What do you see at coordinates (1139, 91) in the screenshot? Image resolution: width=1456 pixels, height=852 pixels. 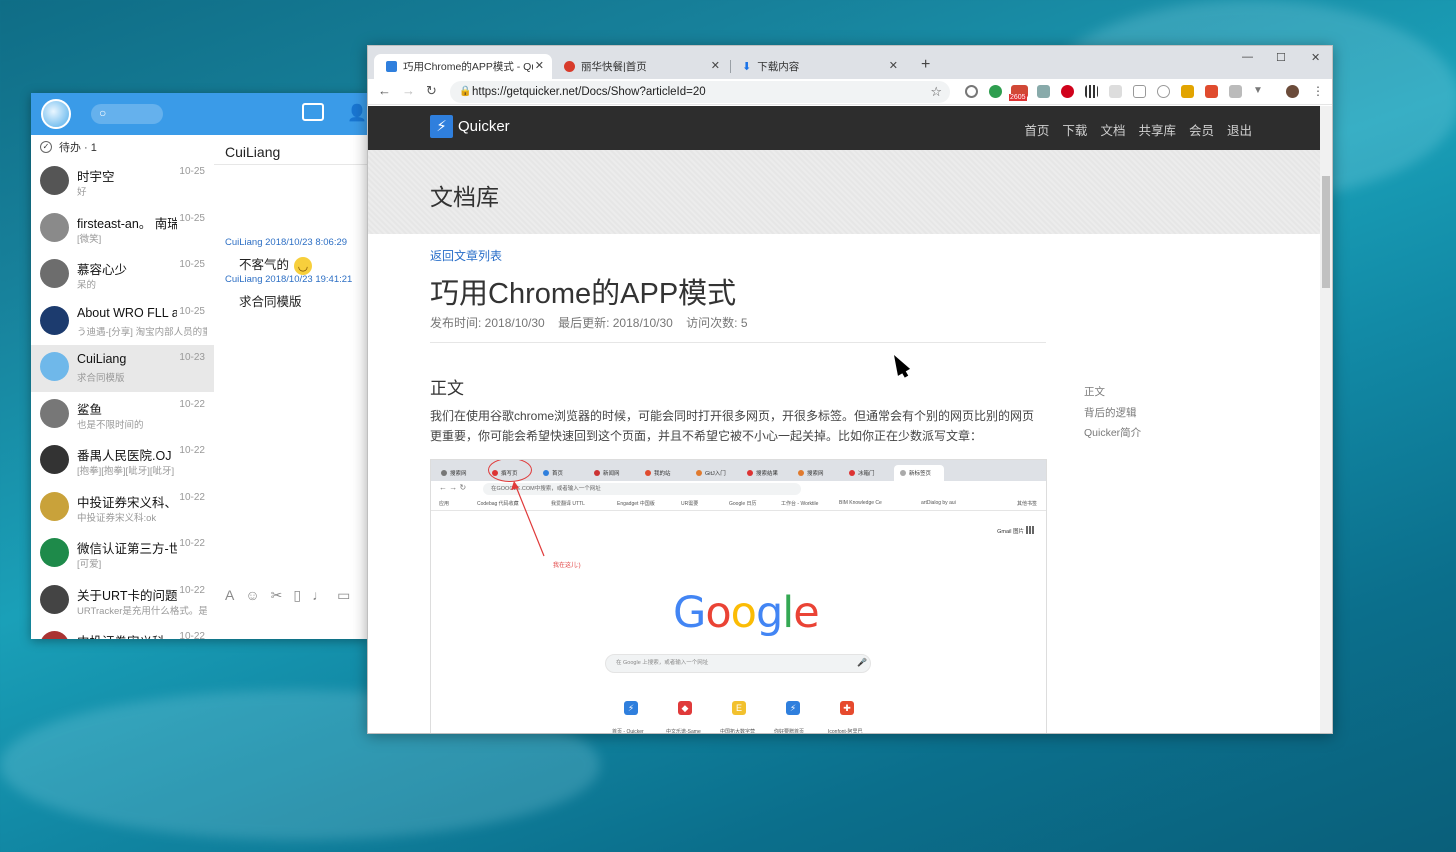 I see `shield-icon` at bounding box center [1139, 91].